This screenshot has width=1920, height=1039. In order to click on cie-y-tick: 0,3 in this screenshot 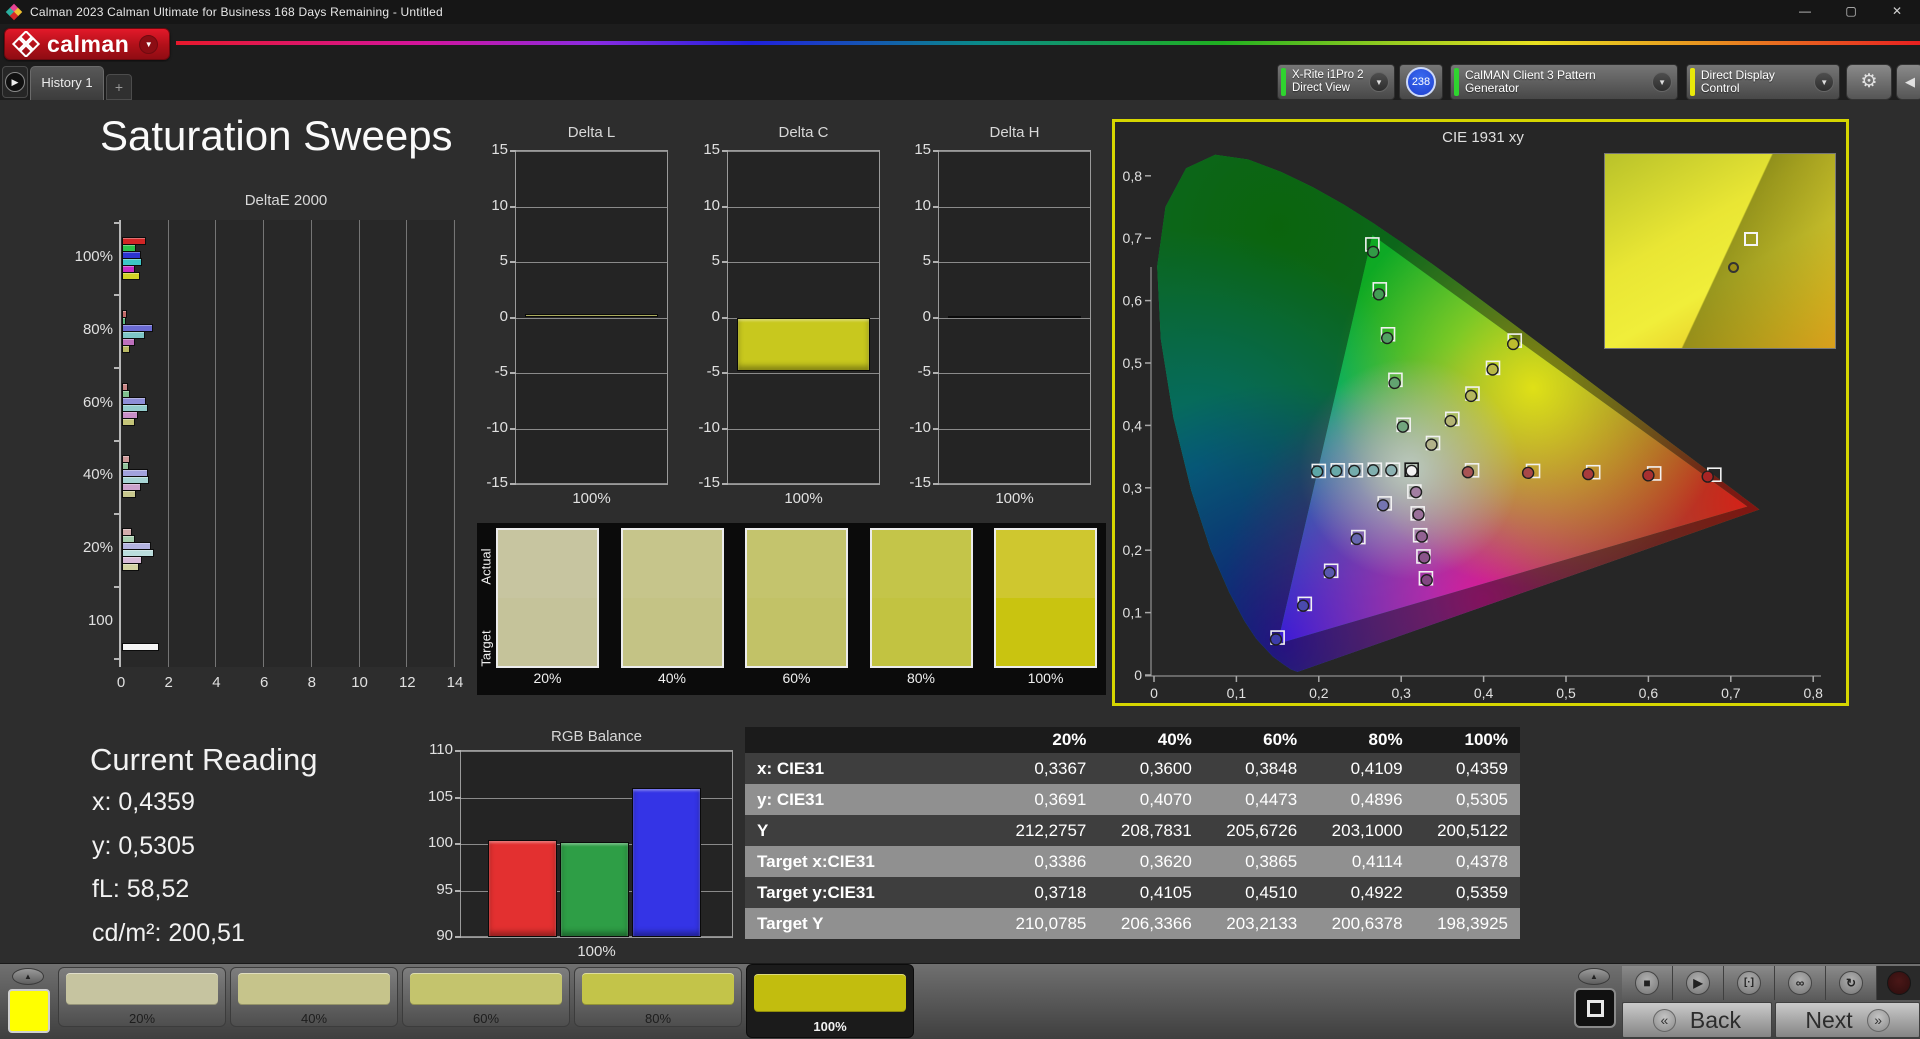, I will do `click(1133, 488)`.